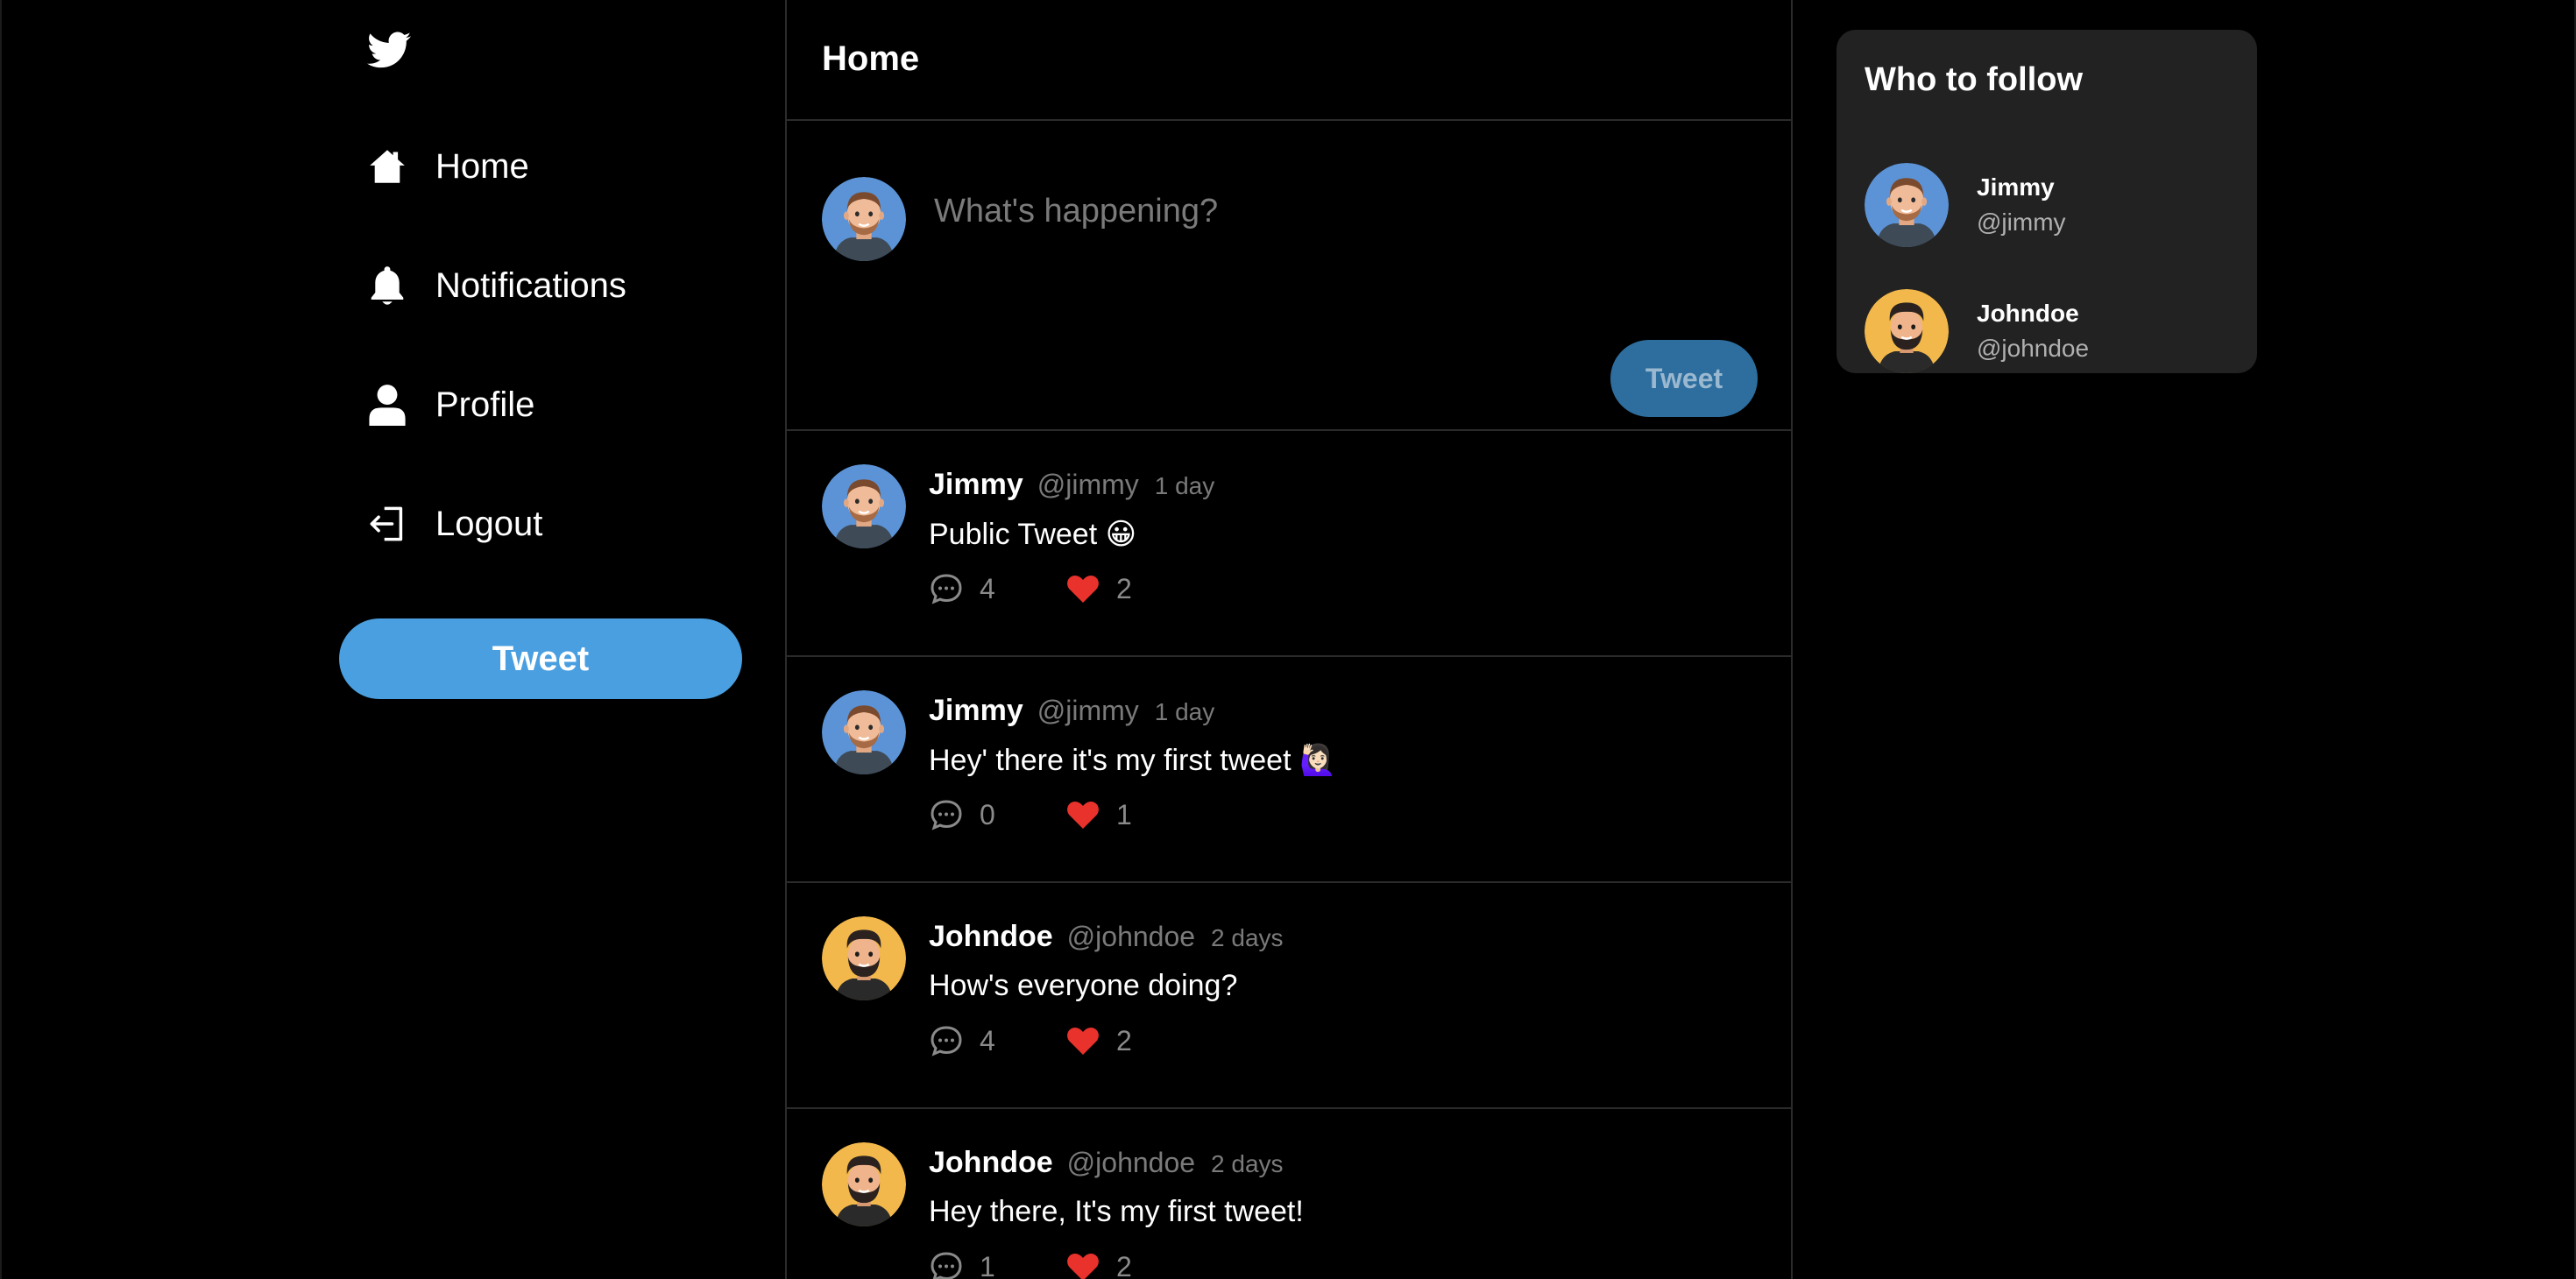  What do you see at coordinates (389, 51) in the screenshot?
I see `twitter-bird-icon` at bounding box center [389, 51].